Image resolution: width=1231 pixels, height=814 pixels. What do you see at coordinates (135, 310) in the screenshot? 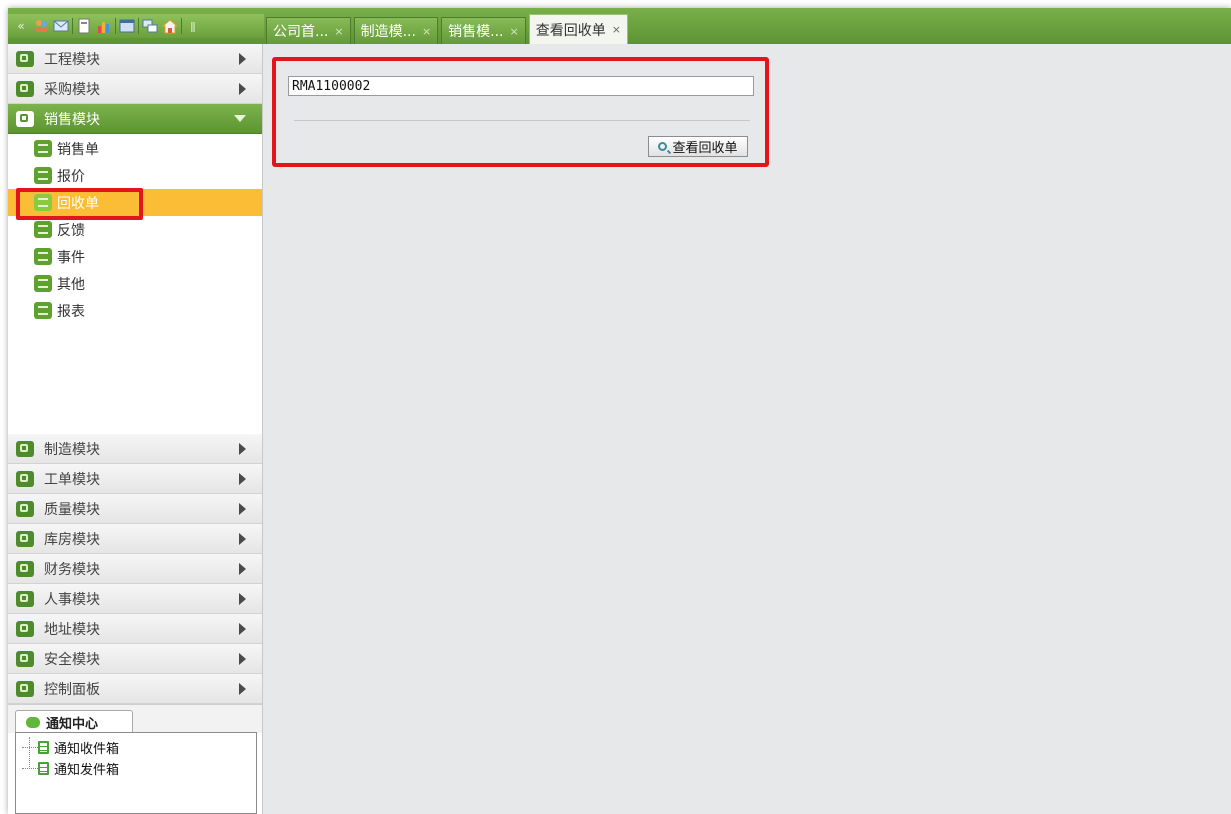
I see `sidebar-item-reports: 报表` at bounding box center [135, 310].